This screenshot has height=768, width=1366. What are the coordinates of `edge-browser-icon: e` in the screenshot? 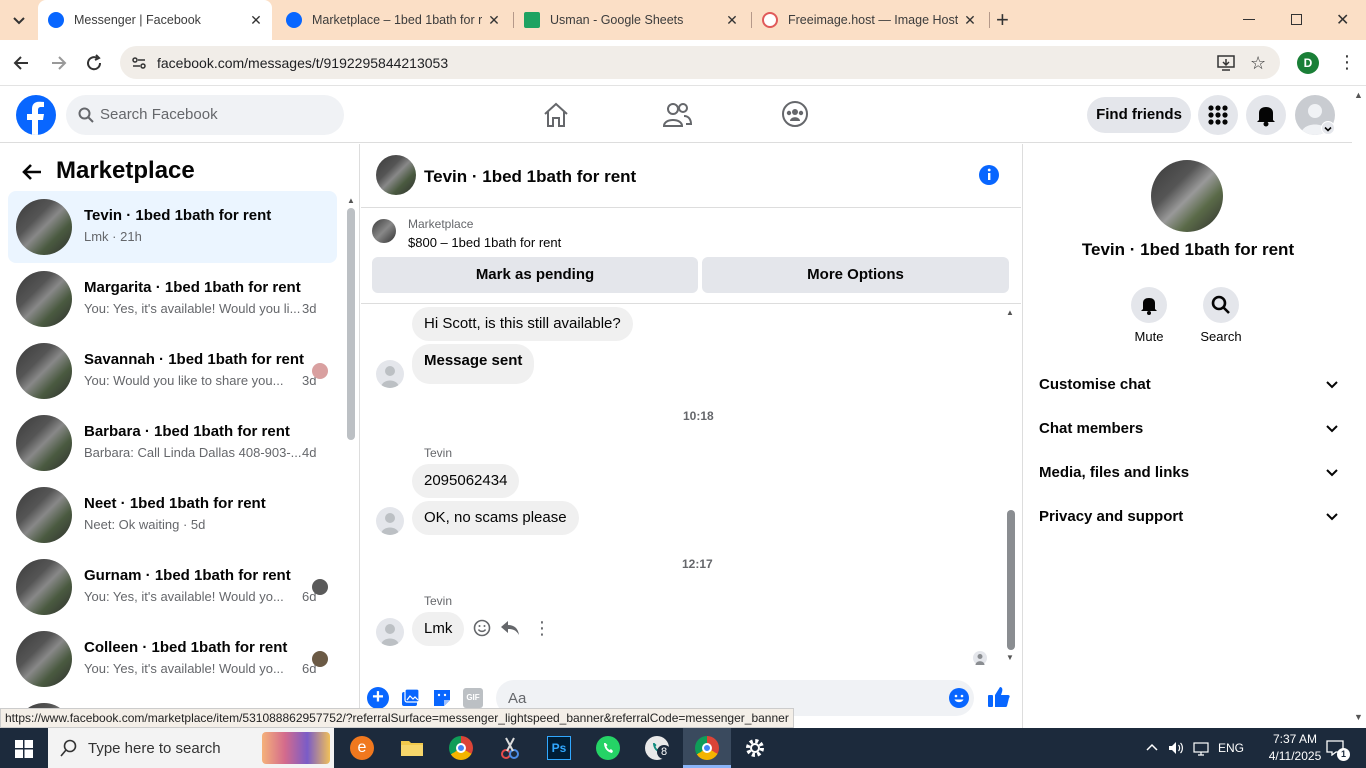 It's located at (362, 748).